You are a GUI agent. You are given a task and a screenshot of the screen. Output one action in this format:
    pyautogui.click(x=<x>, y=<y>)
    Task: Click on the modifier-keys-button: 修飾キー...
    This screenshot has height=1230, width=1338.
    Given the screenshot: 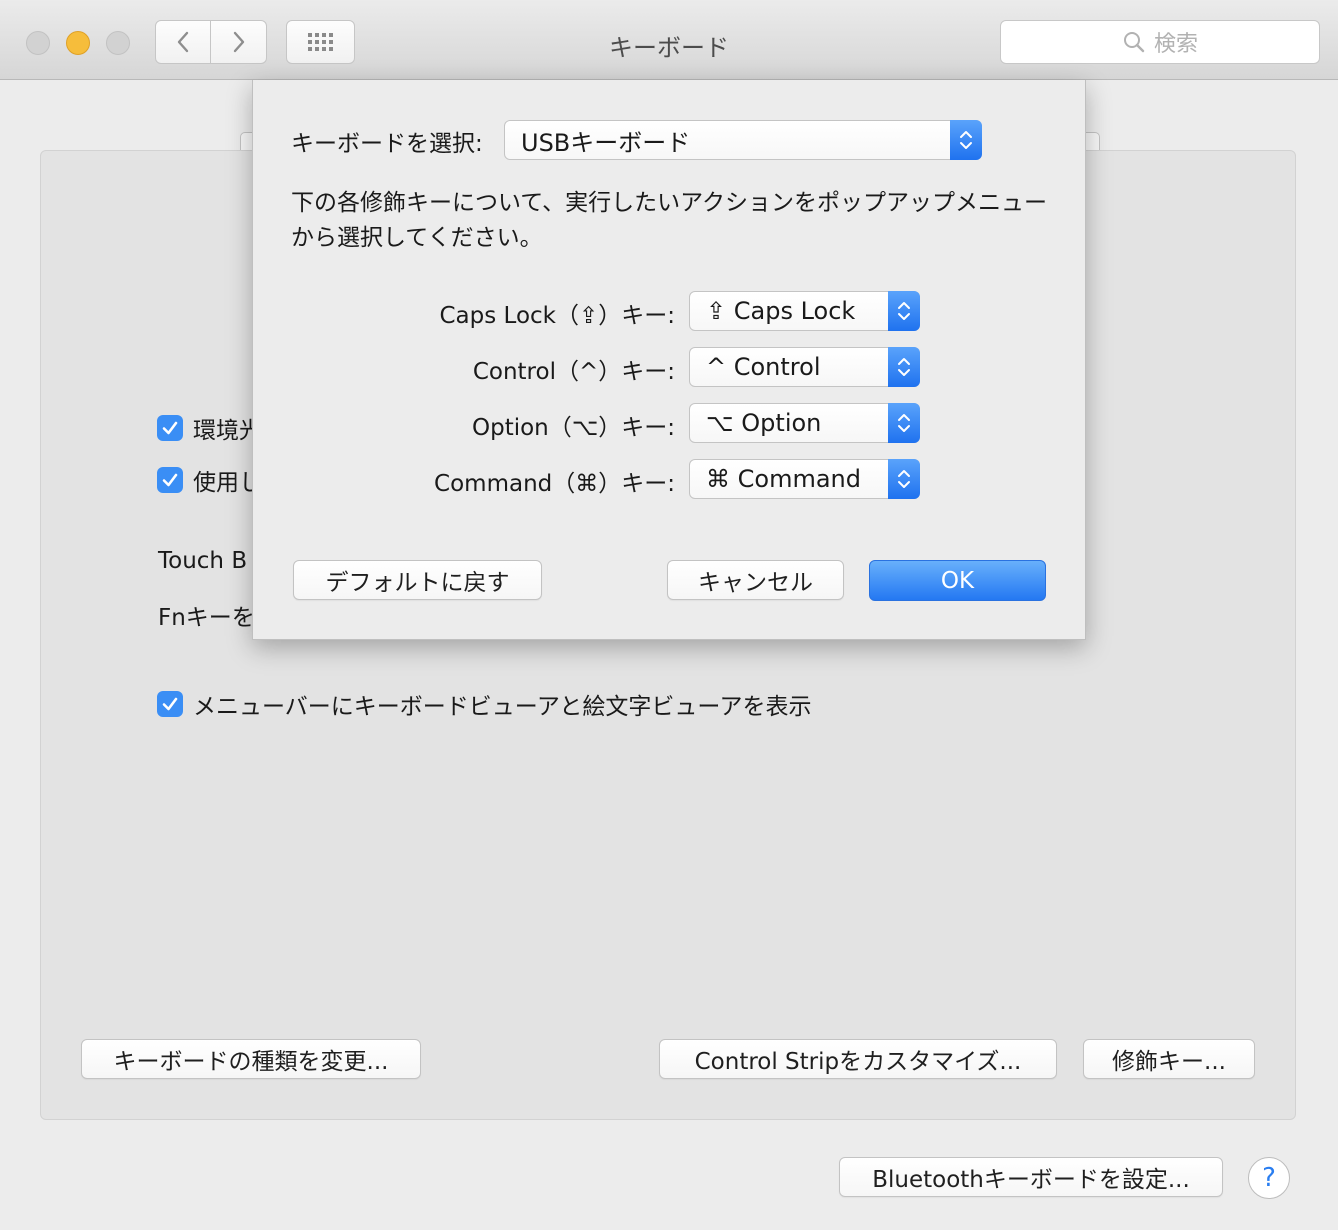 What is the action you would take?
    pyautogui.click(x=1169, y=1059)
    